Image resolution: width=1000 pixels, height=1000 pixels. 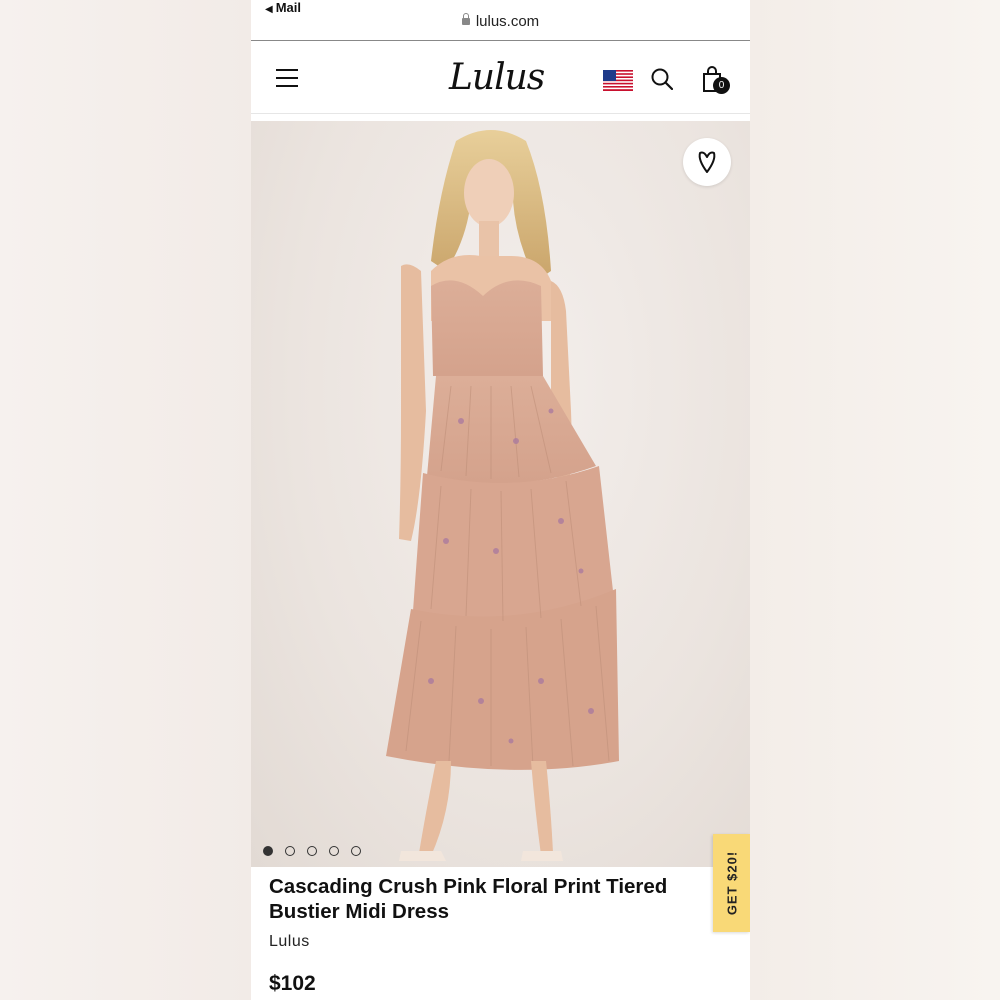 I want to click on wishlist-button, so click(x=707, y=162).